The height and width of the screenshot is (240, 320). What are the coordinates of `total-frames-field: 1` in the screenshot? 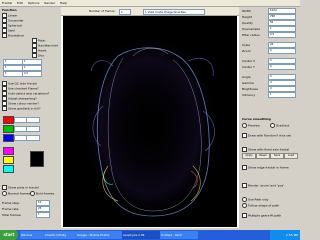 It's located at (43, 215).